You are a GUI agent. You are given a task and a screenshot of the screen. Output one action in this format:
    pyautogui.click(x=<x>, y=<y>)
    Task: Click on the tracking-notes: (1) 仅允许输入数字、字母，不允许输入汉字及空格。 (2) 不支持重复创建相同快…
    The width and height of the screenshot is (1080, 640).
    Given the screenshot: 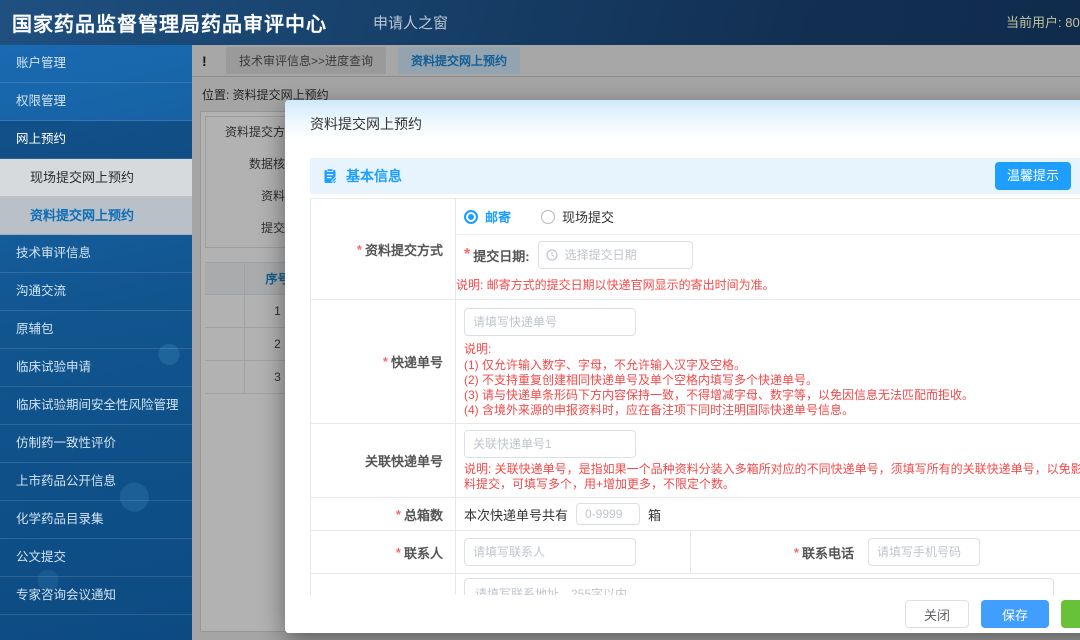 What is the action you would take?
    pyautogui.click(x=768, y=387)
    